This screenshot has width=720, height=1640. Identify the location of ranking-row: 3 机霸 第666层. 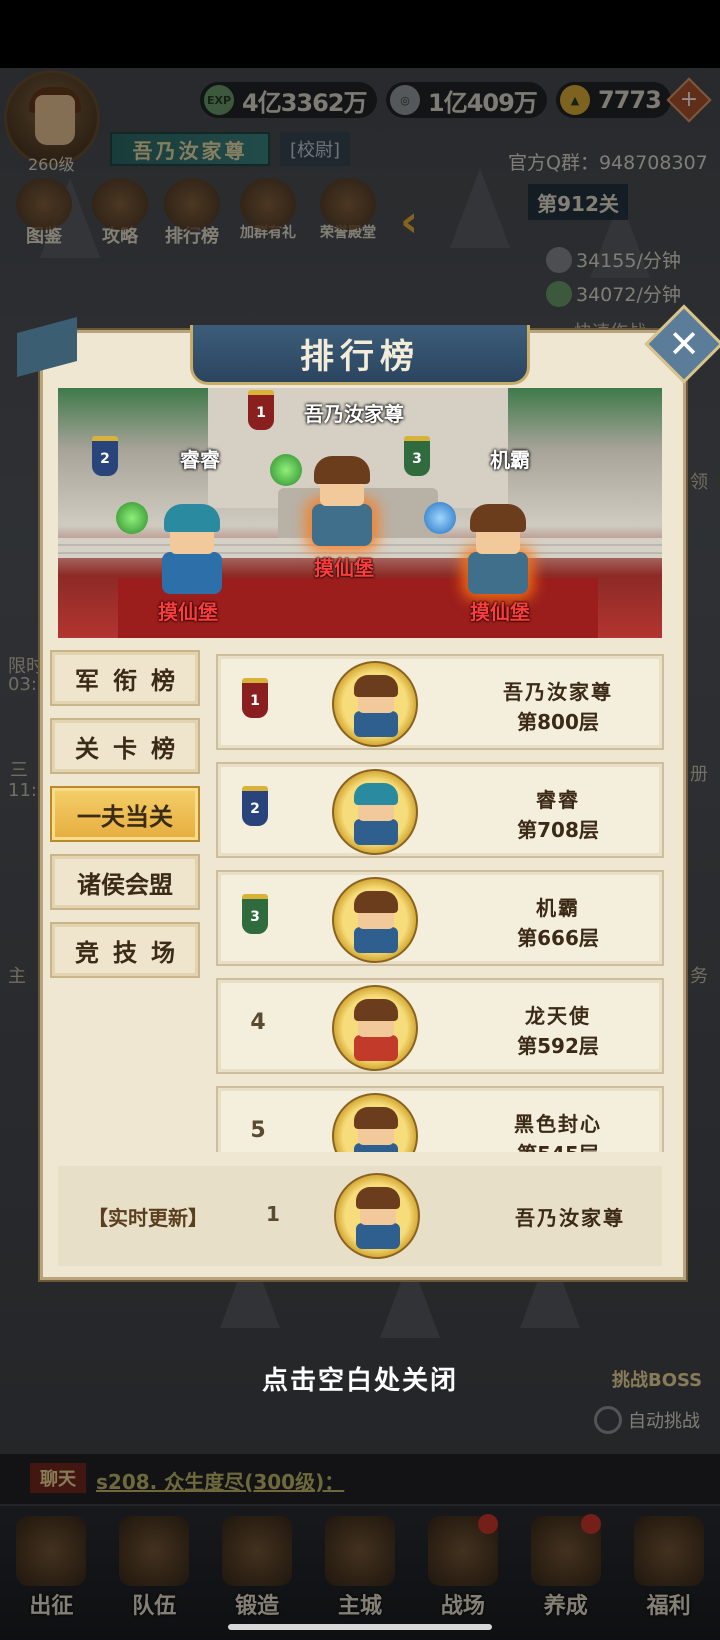
(440, 918).